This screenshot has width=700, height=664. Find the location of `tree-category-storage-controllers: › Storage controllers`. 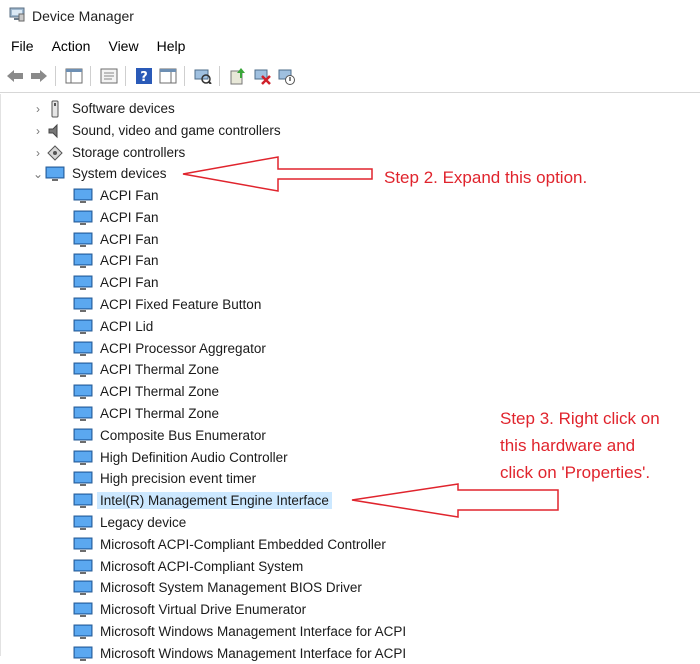

tree-category-storage-controllers: › Storage controllers is located at coordinates (331, 152).